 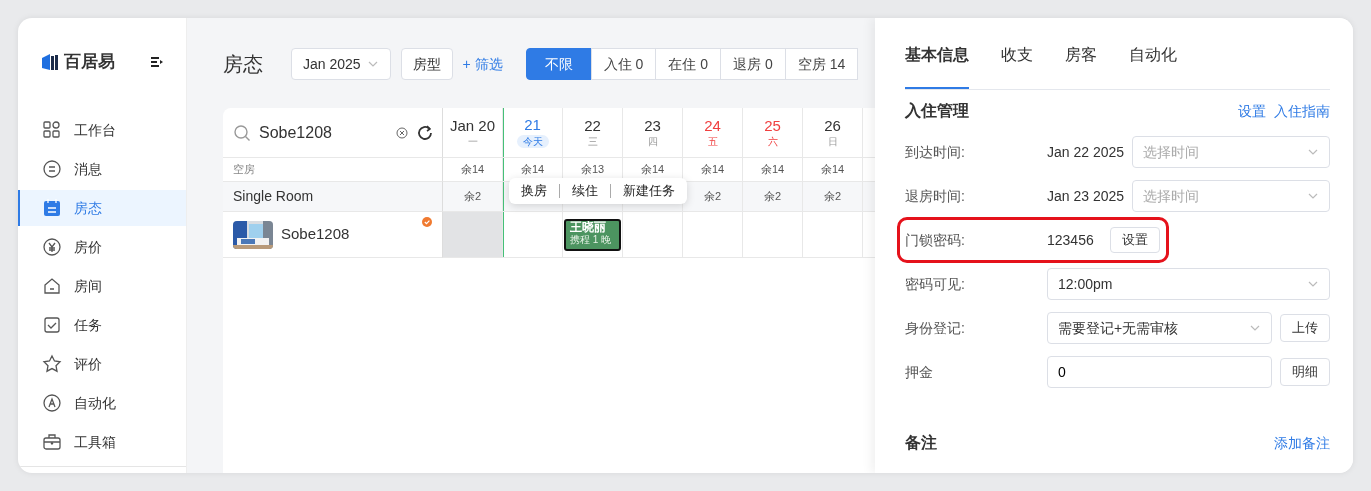 I want to click on field-button: 上传, so click(x=1305, y=328).